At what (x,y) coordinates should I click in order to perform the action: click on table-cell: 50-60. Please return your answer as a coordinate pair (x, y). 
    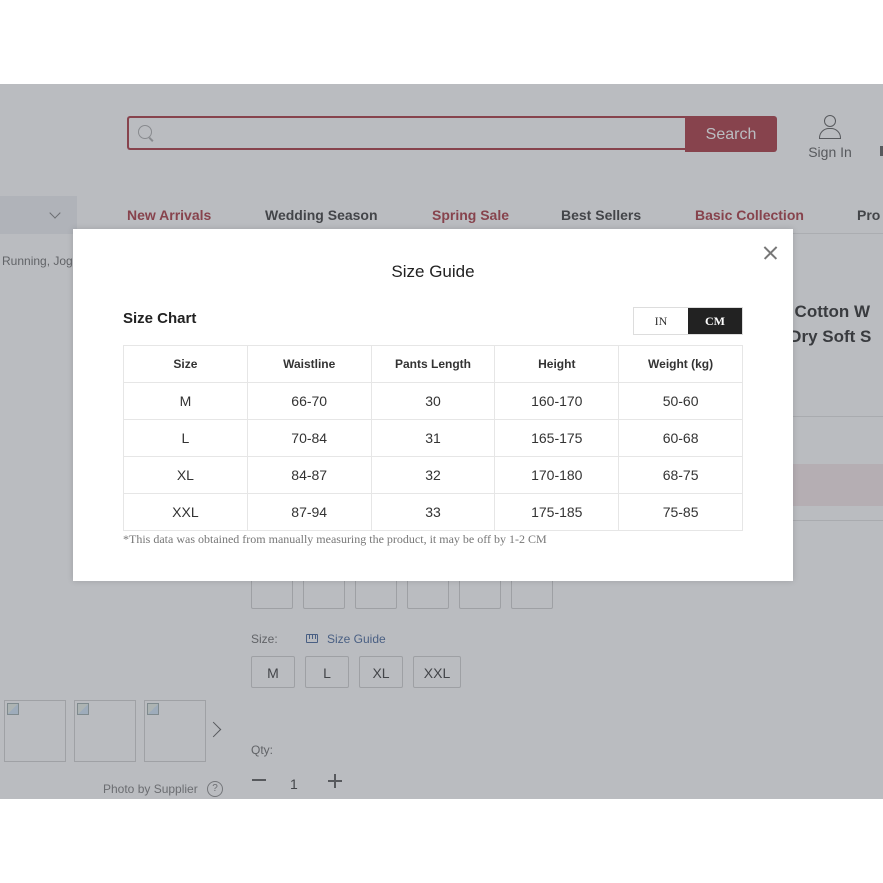
    Looking at the image, I should click on (680, 401).